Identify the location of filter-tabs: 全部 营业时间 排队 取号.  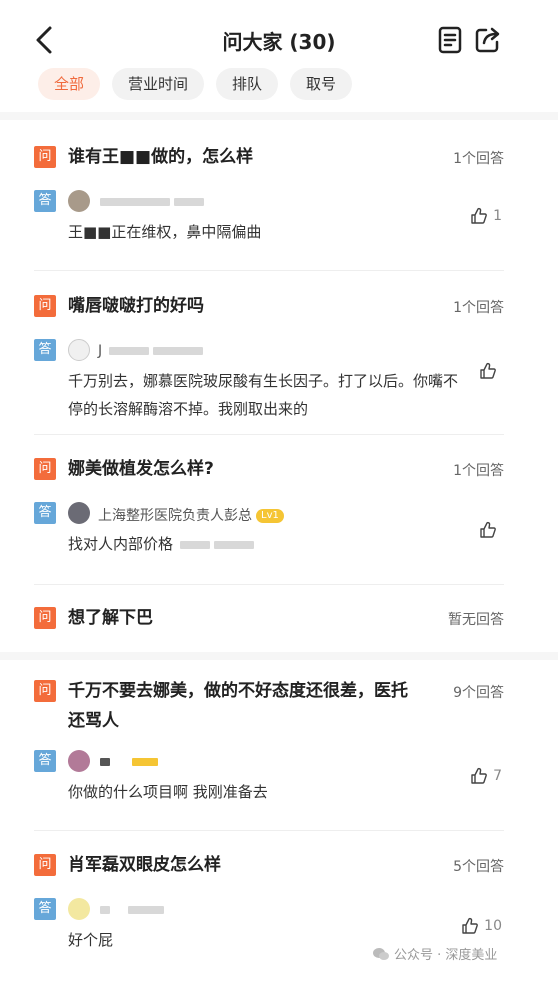
(195, 85).